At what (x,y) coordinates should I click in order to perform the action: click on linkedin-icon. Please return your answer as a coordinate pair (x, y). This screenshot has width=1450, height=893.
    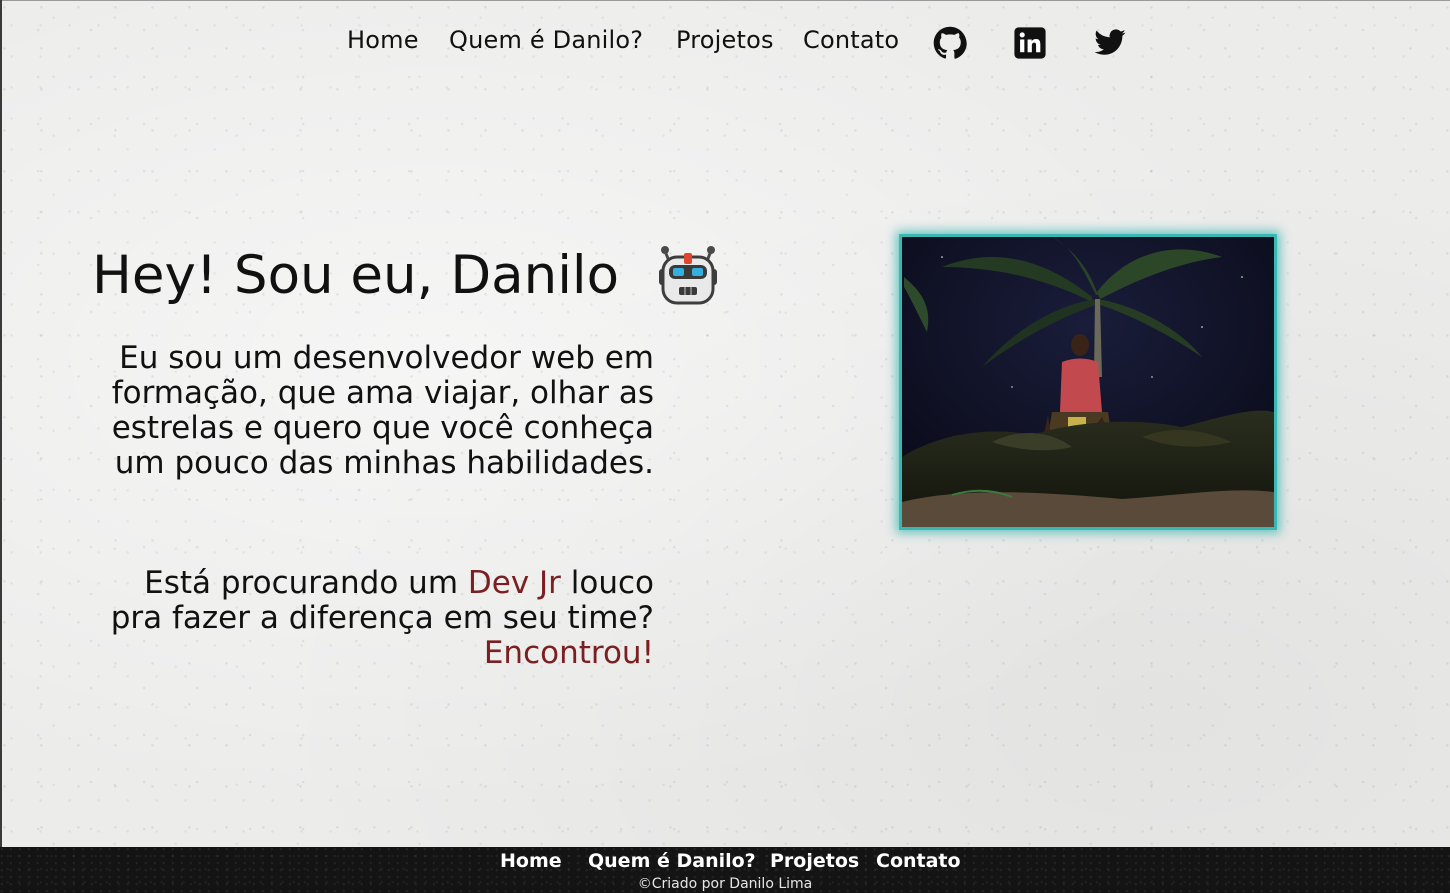
    Looking at the image, I should click on (1030, 43).